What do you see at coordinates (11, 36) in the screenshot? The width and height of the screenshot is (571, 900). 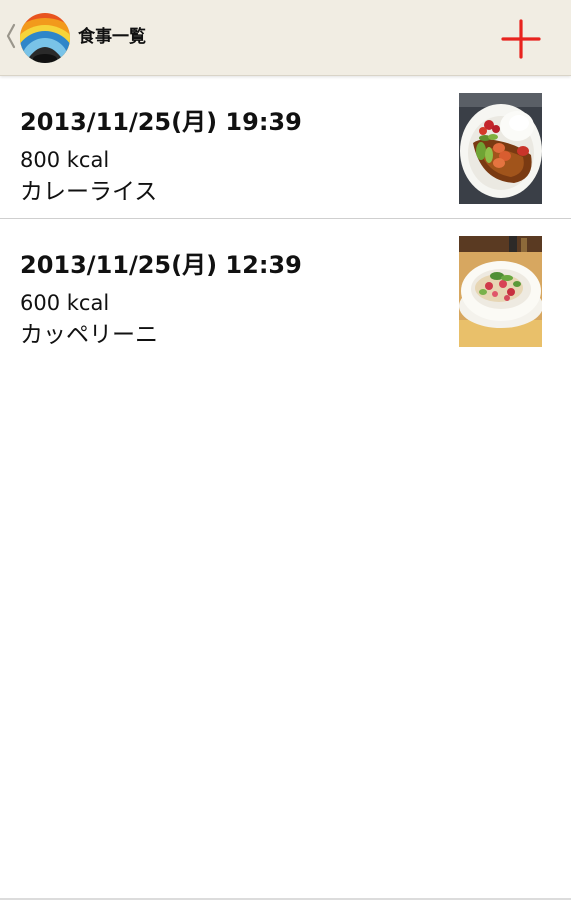 I see `chevron-left-icon` at bounding box center [11, 36].